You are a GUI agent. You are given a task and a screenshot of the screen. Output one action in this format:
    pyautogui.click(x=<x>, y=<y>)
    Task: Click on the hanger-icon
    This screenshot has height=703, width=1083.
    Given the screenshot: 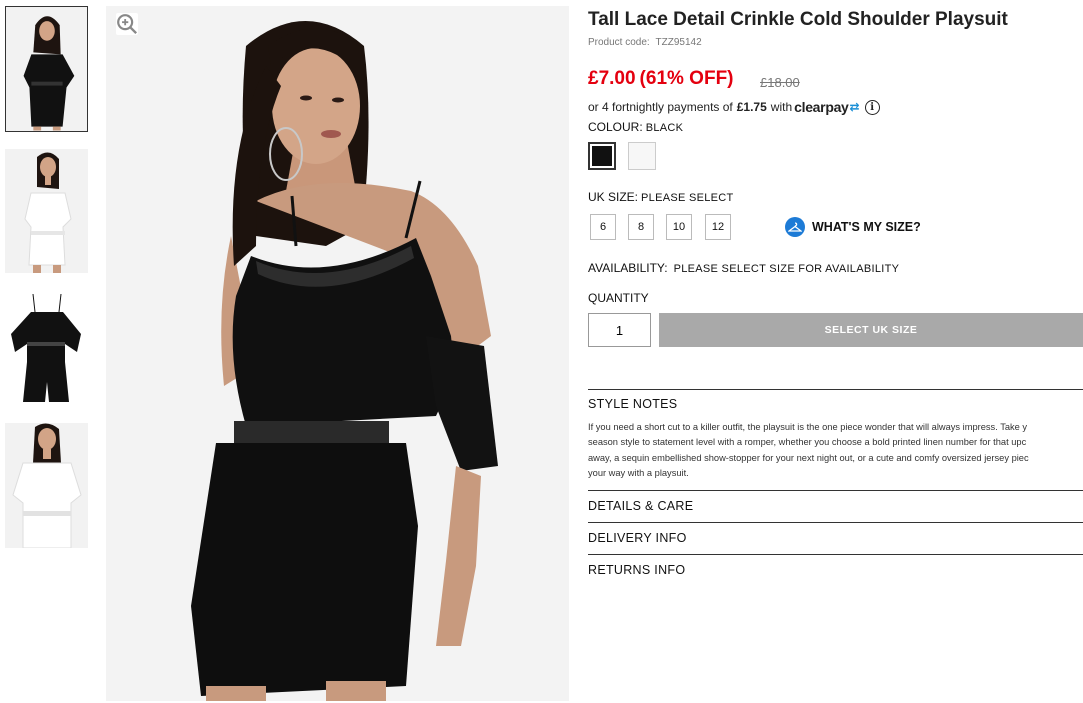 What is the action you would take?
    pyautogui.click(x=795, y=227)
    